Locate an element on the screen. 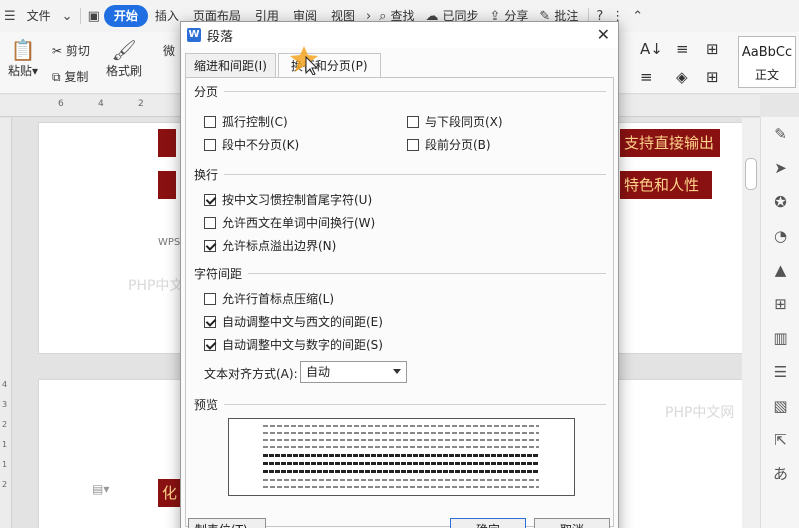 The height and width of the screenshot is (528, 799). vertical-scrollbar is located at coordinates (751, 323).